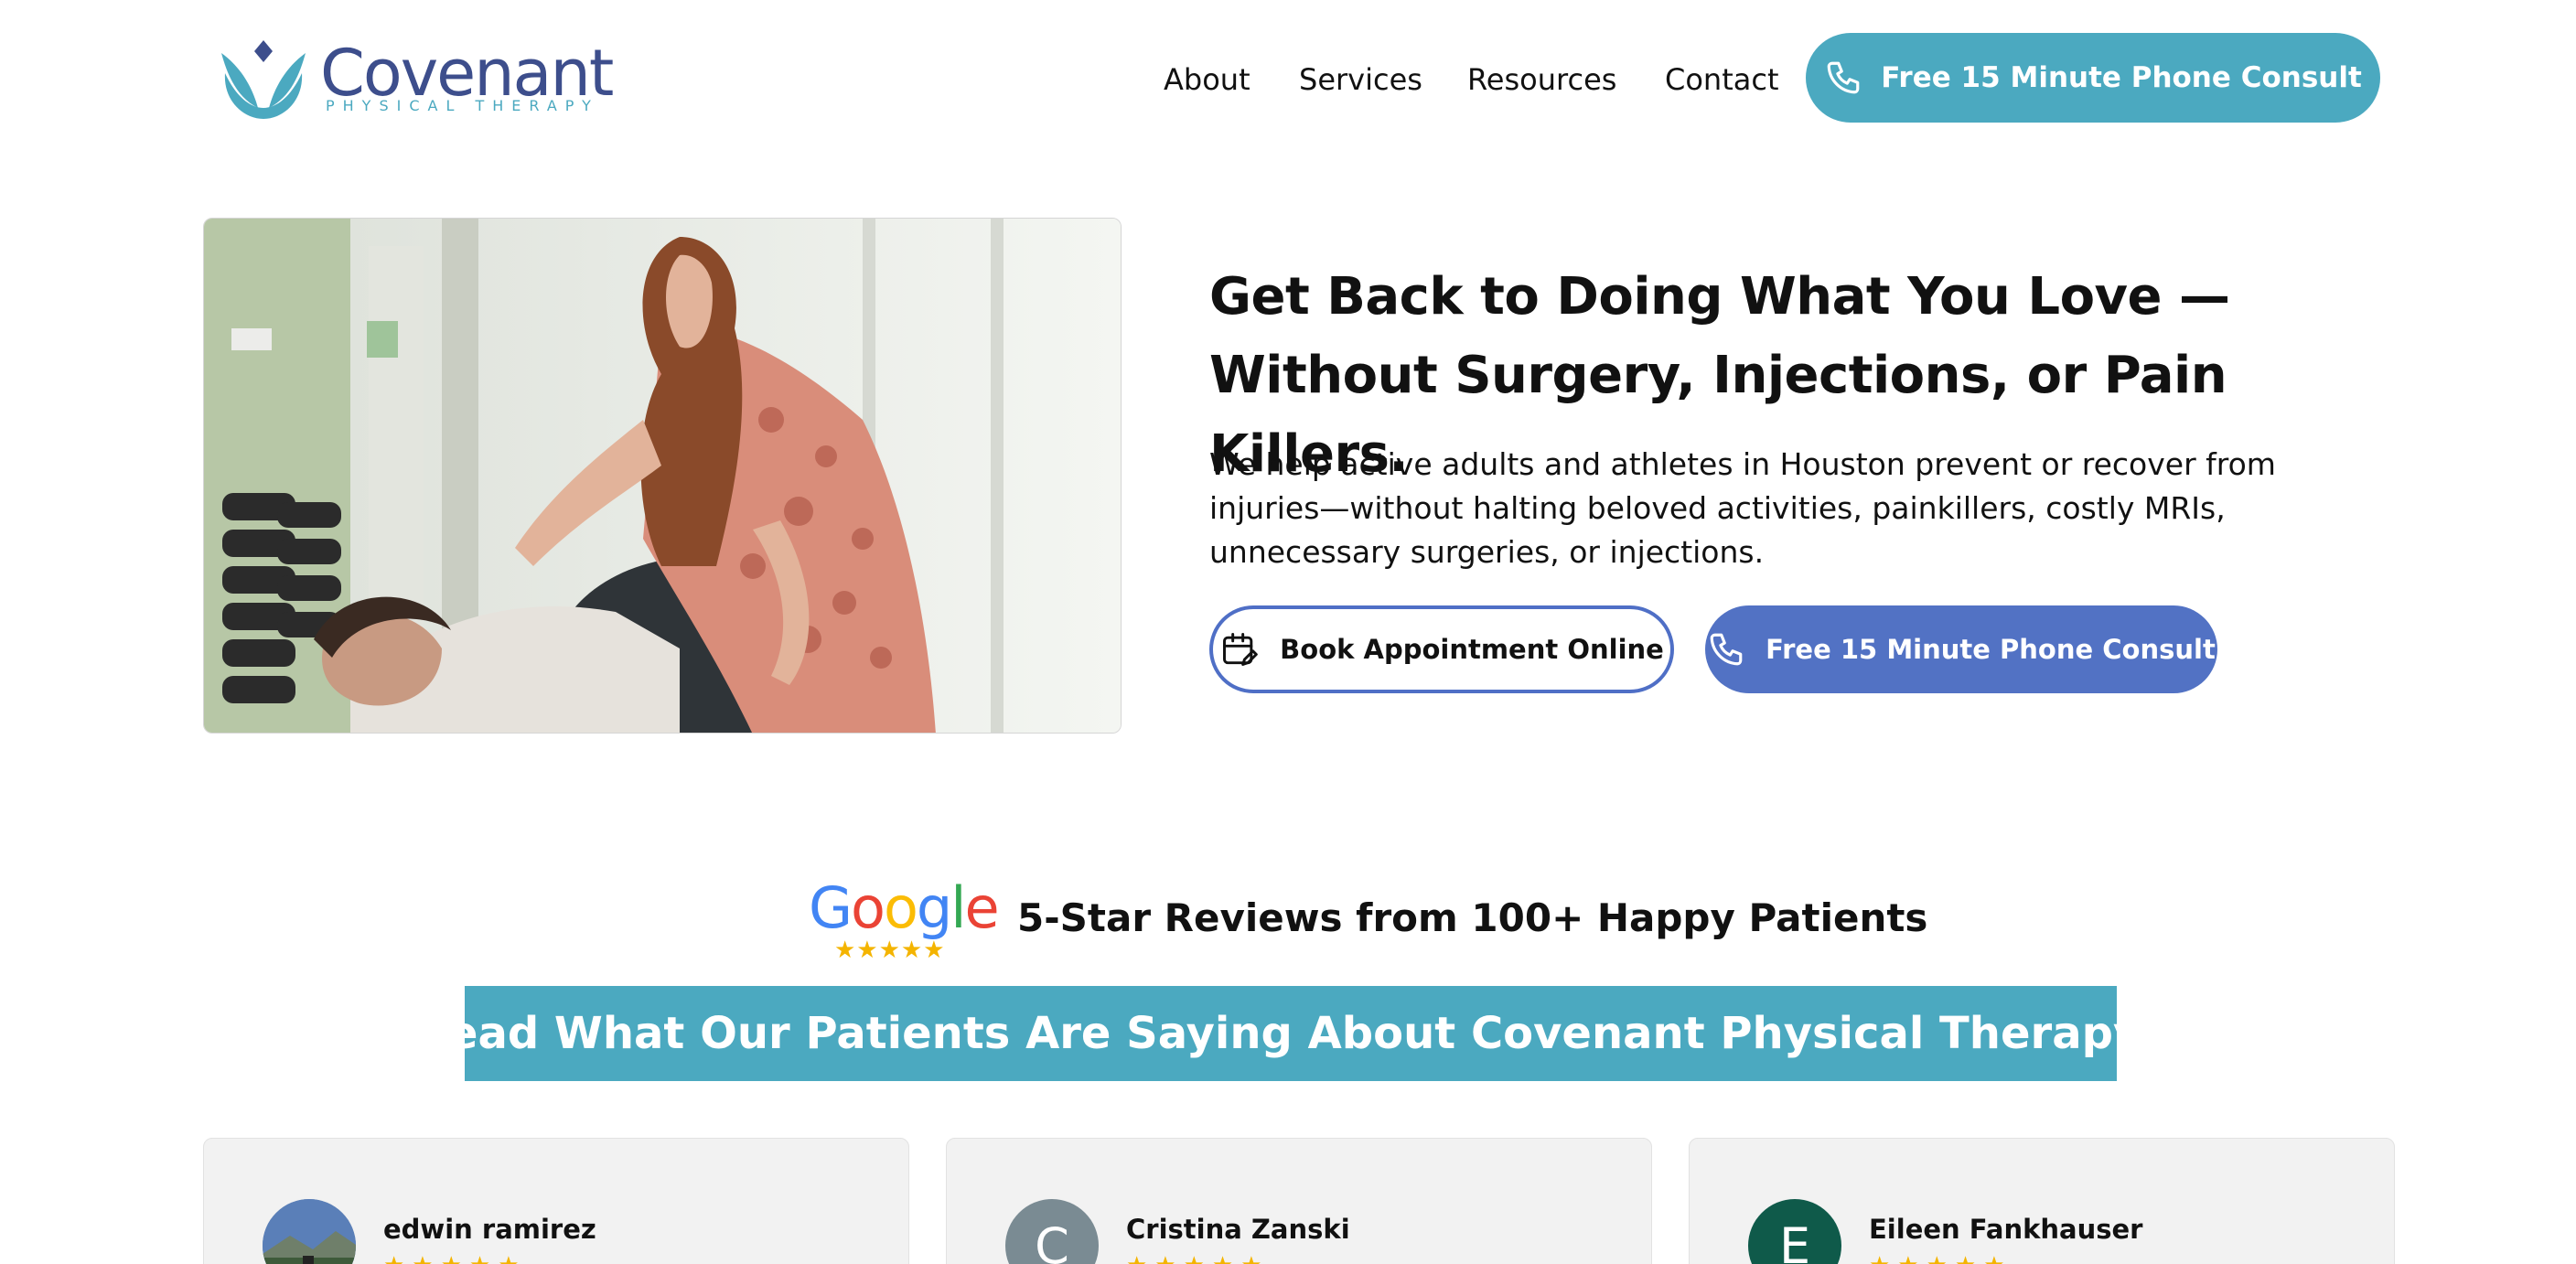  I want to click on google-reviews-logo: Google ★★★★★, so click(904, 922).